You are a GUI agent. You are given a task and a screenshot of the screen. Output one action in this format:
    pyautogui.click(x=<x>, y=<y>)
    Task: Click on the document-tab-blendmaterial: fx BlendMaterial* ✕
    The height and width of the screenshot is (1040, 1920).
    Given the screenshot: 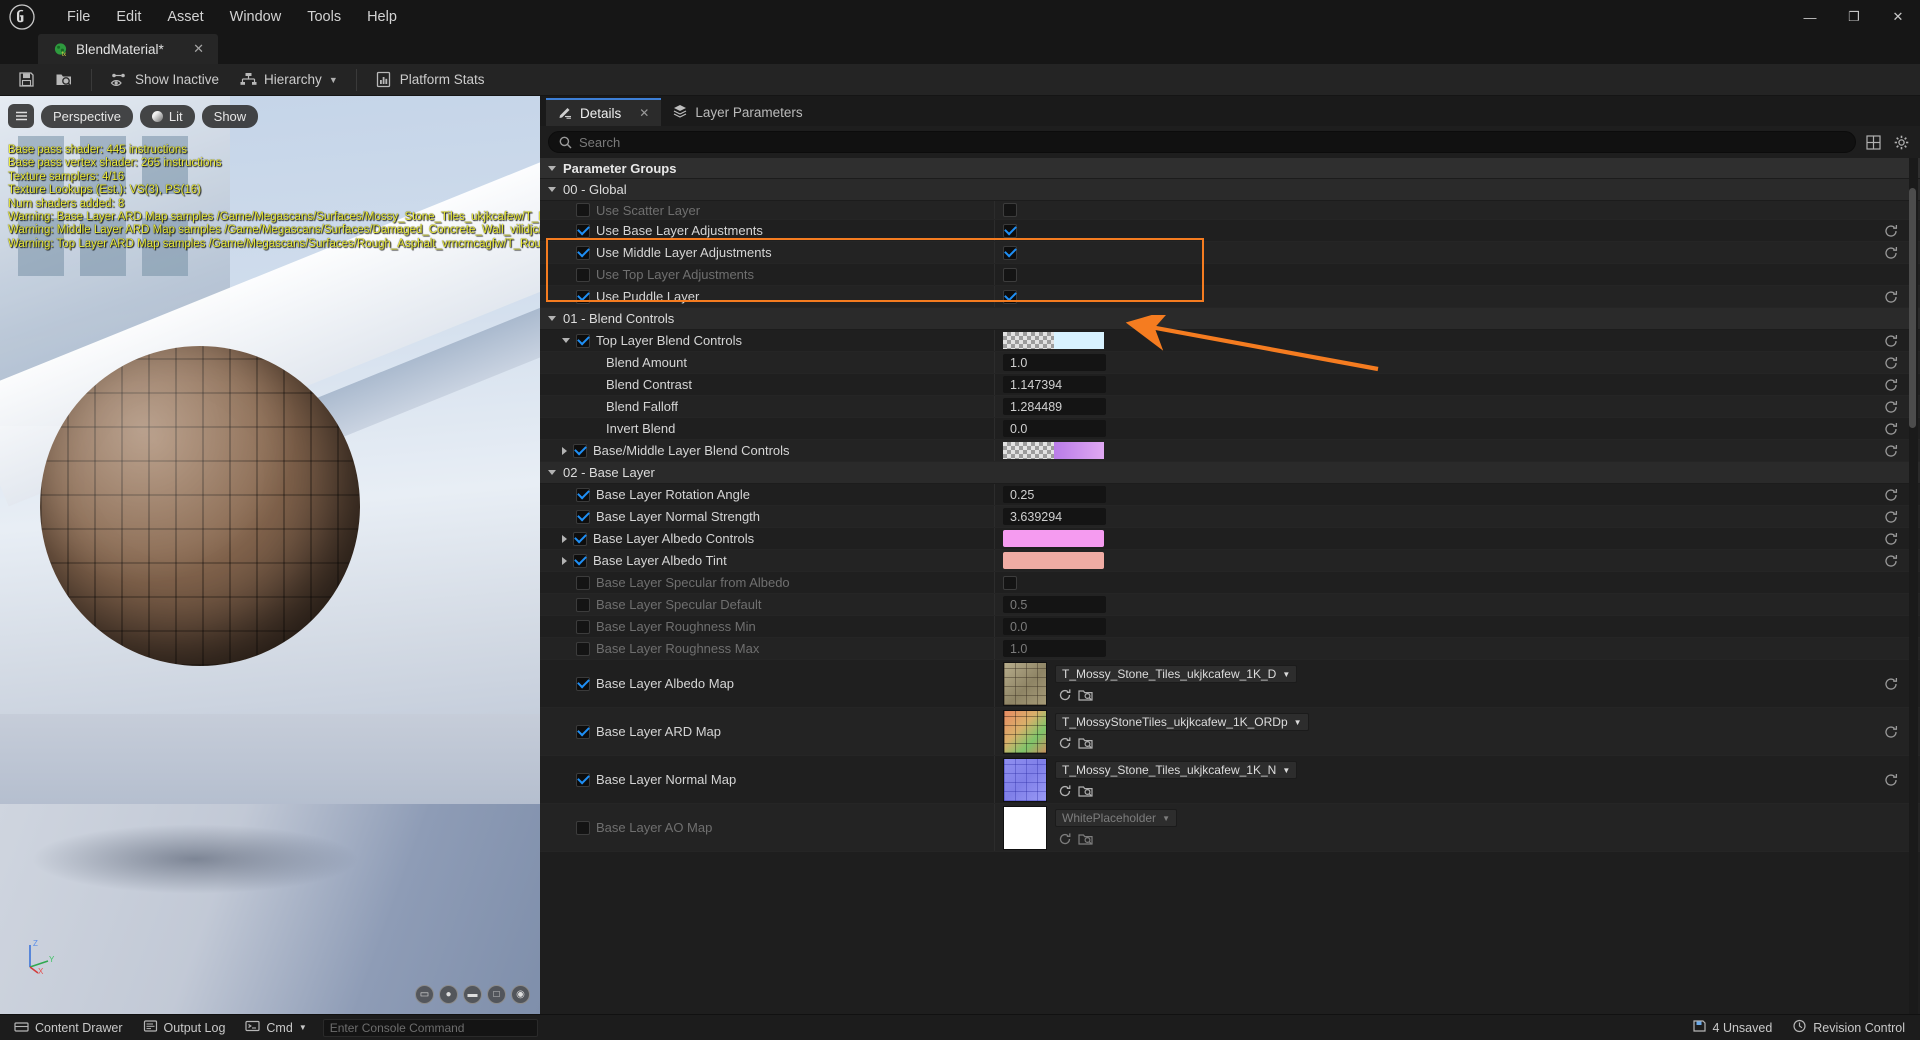 What is the action you would take?
    pyautogui.click(x=128, y=49)
    